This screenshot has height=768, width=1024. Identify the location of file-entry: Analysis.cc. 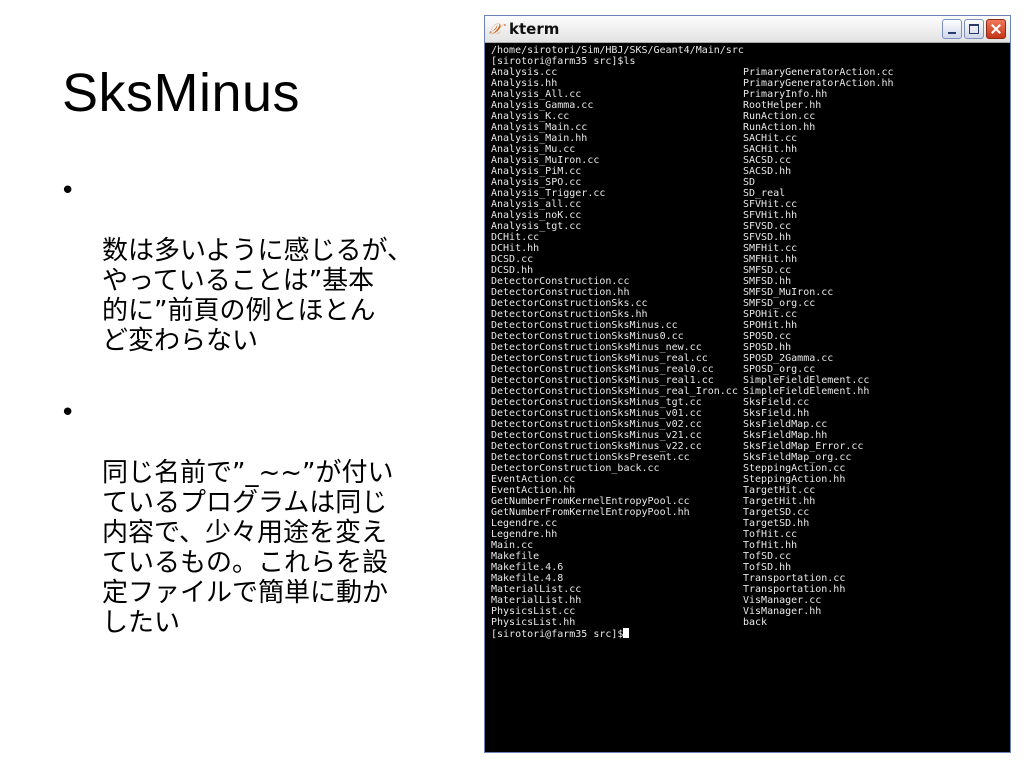
(524, 72).